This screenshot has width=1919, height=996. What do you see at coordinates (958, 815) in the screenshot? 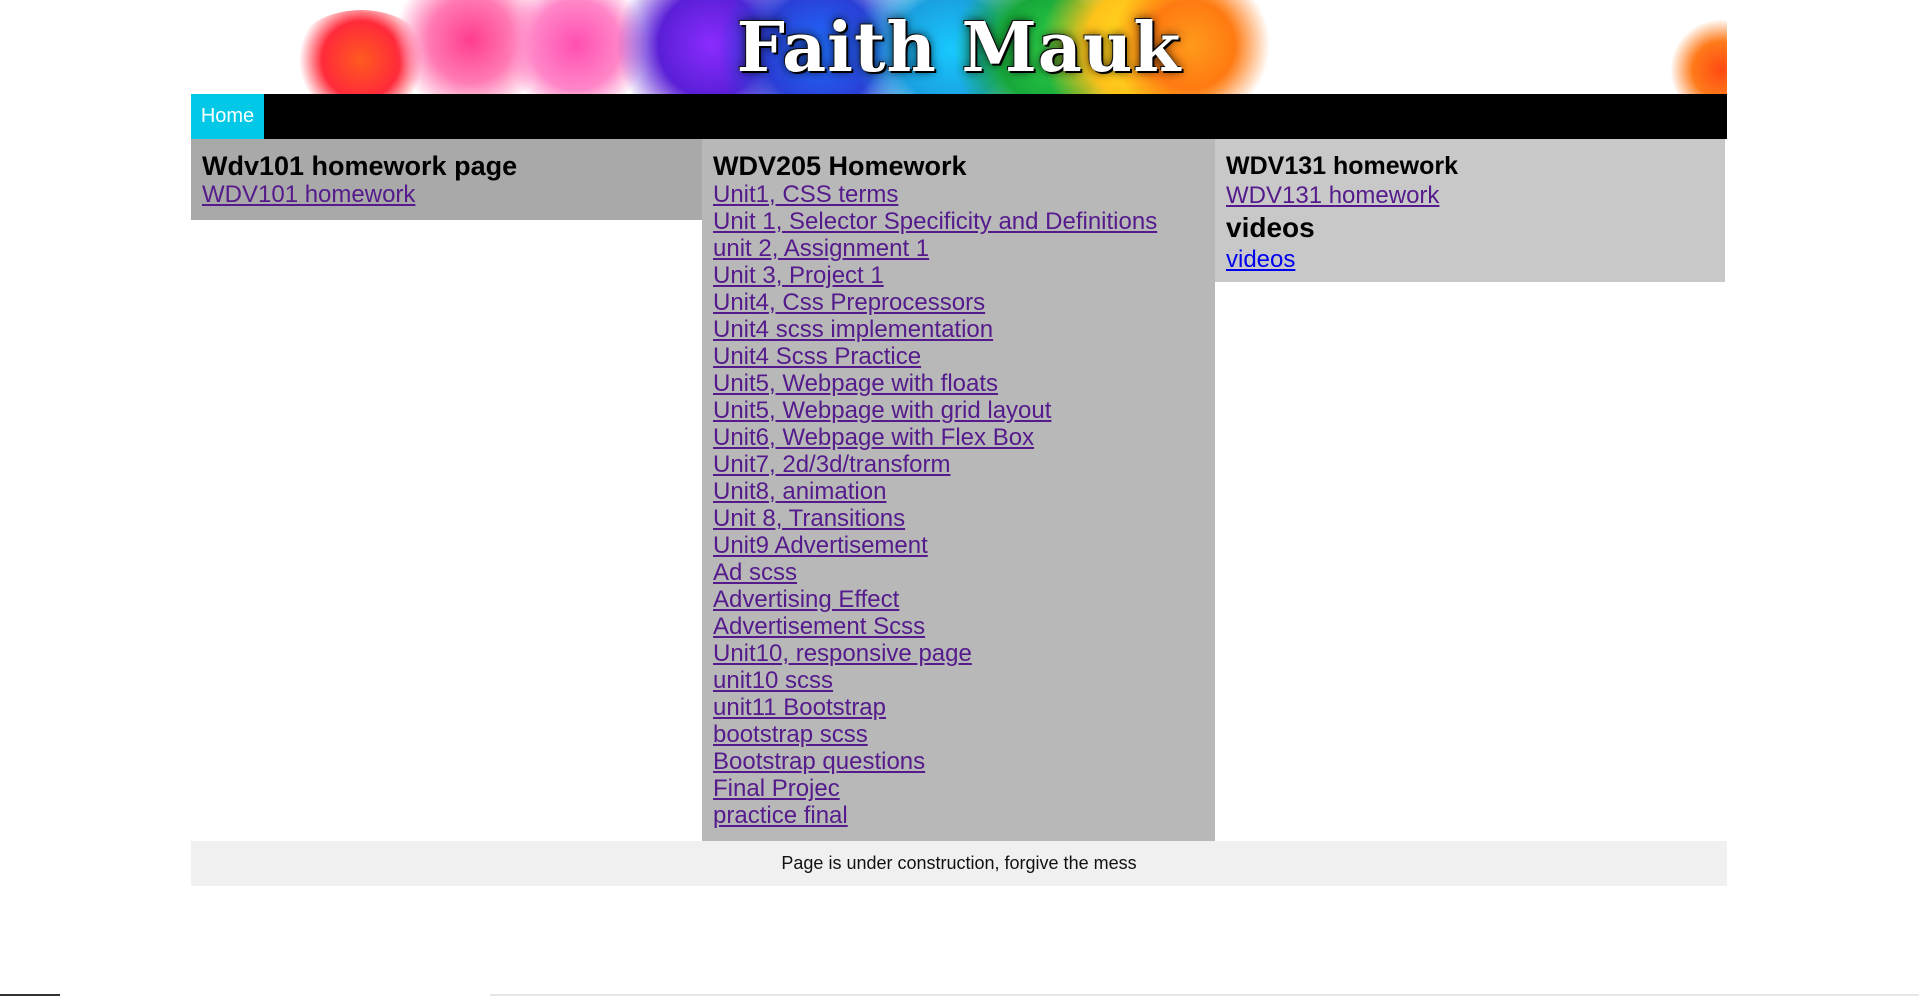
I see `wdv205-link: practice final` at bounding box center [958, 815].